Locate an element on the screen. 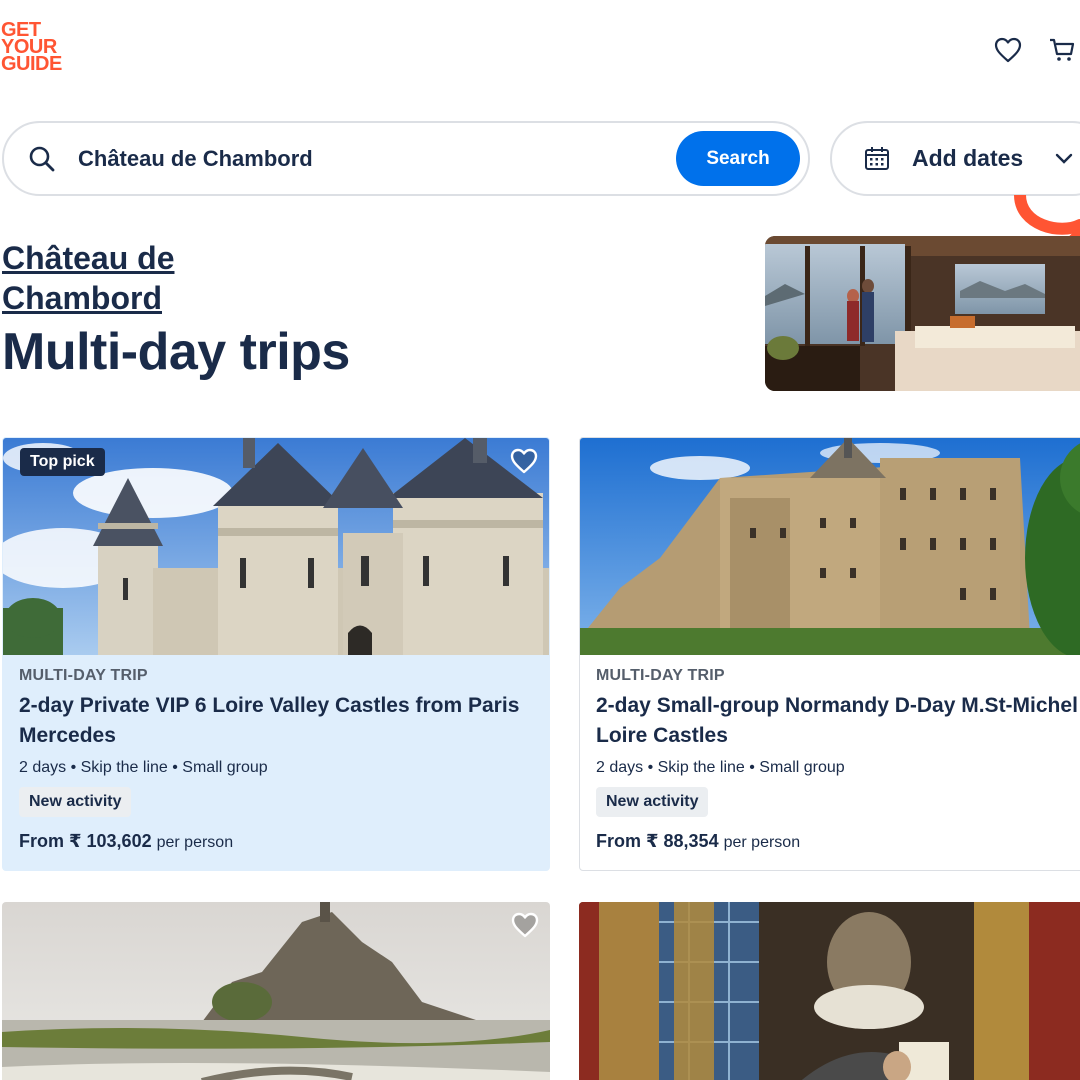 This screenshot has width=1080, height=1080. logo-line-3: GUIDE is located at coordinates (31, 64).